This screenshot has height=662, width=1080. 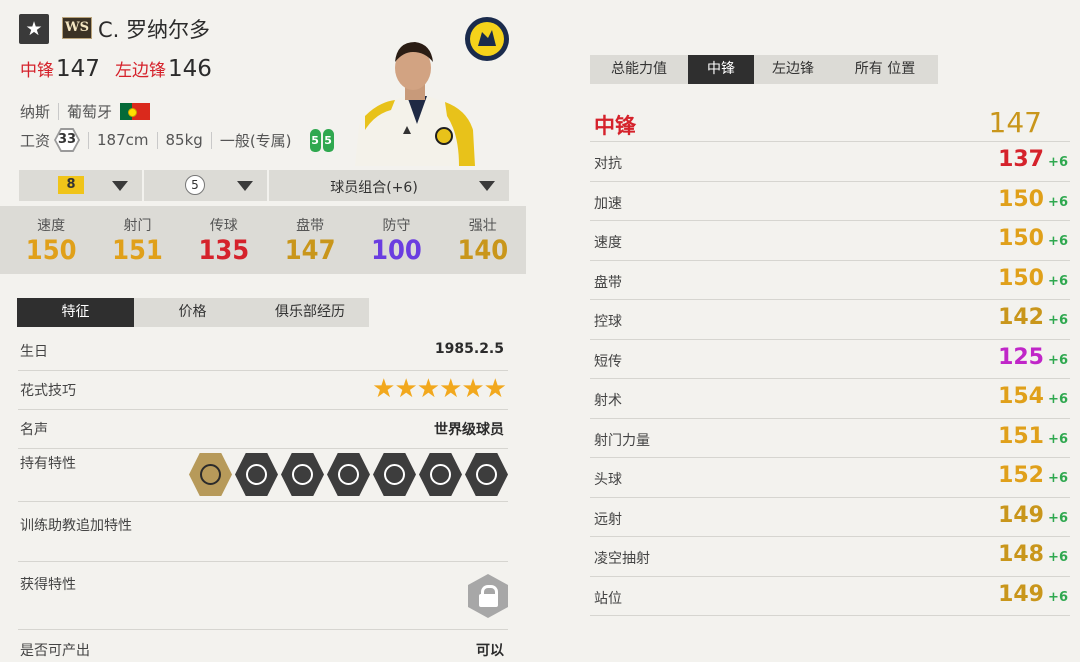 I want to click on favorite-star-icon: ★, so click(x=34, y=29).